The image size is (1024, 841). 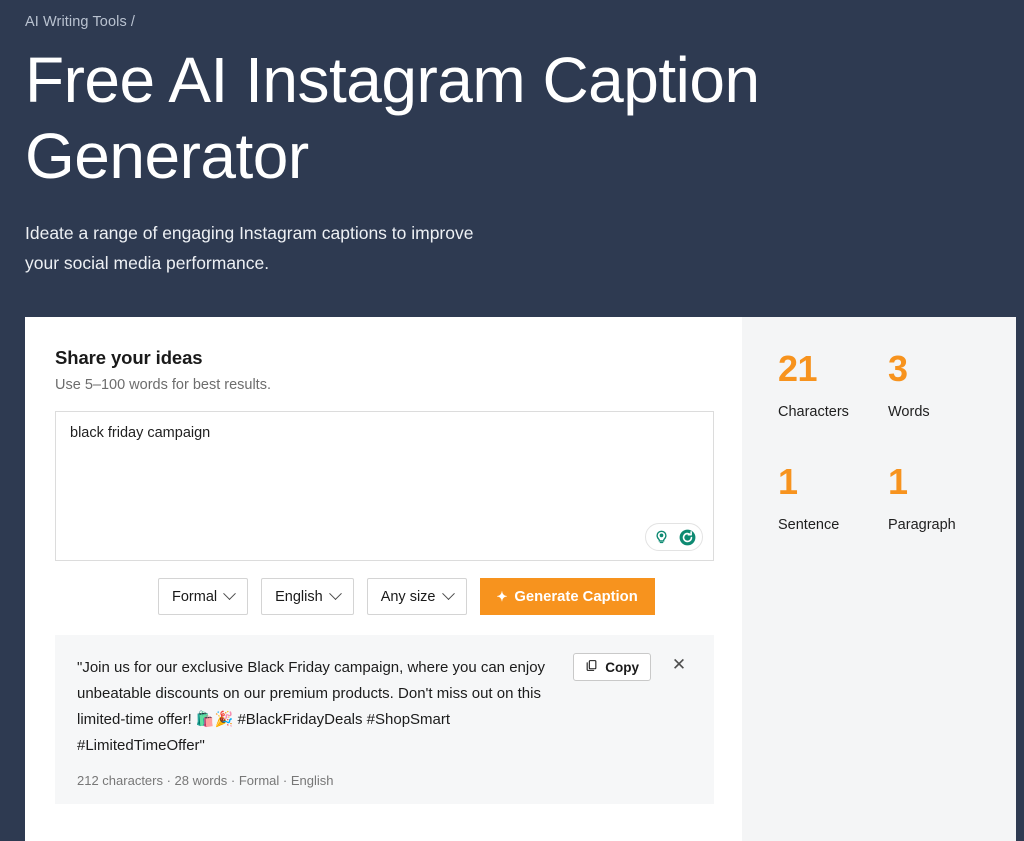 I want to click on lightbulb-icon, so click(x=661, y=537).